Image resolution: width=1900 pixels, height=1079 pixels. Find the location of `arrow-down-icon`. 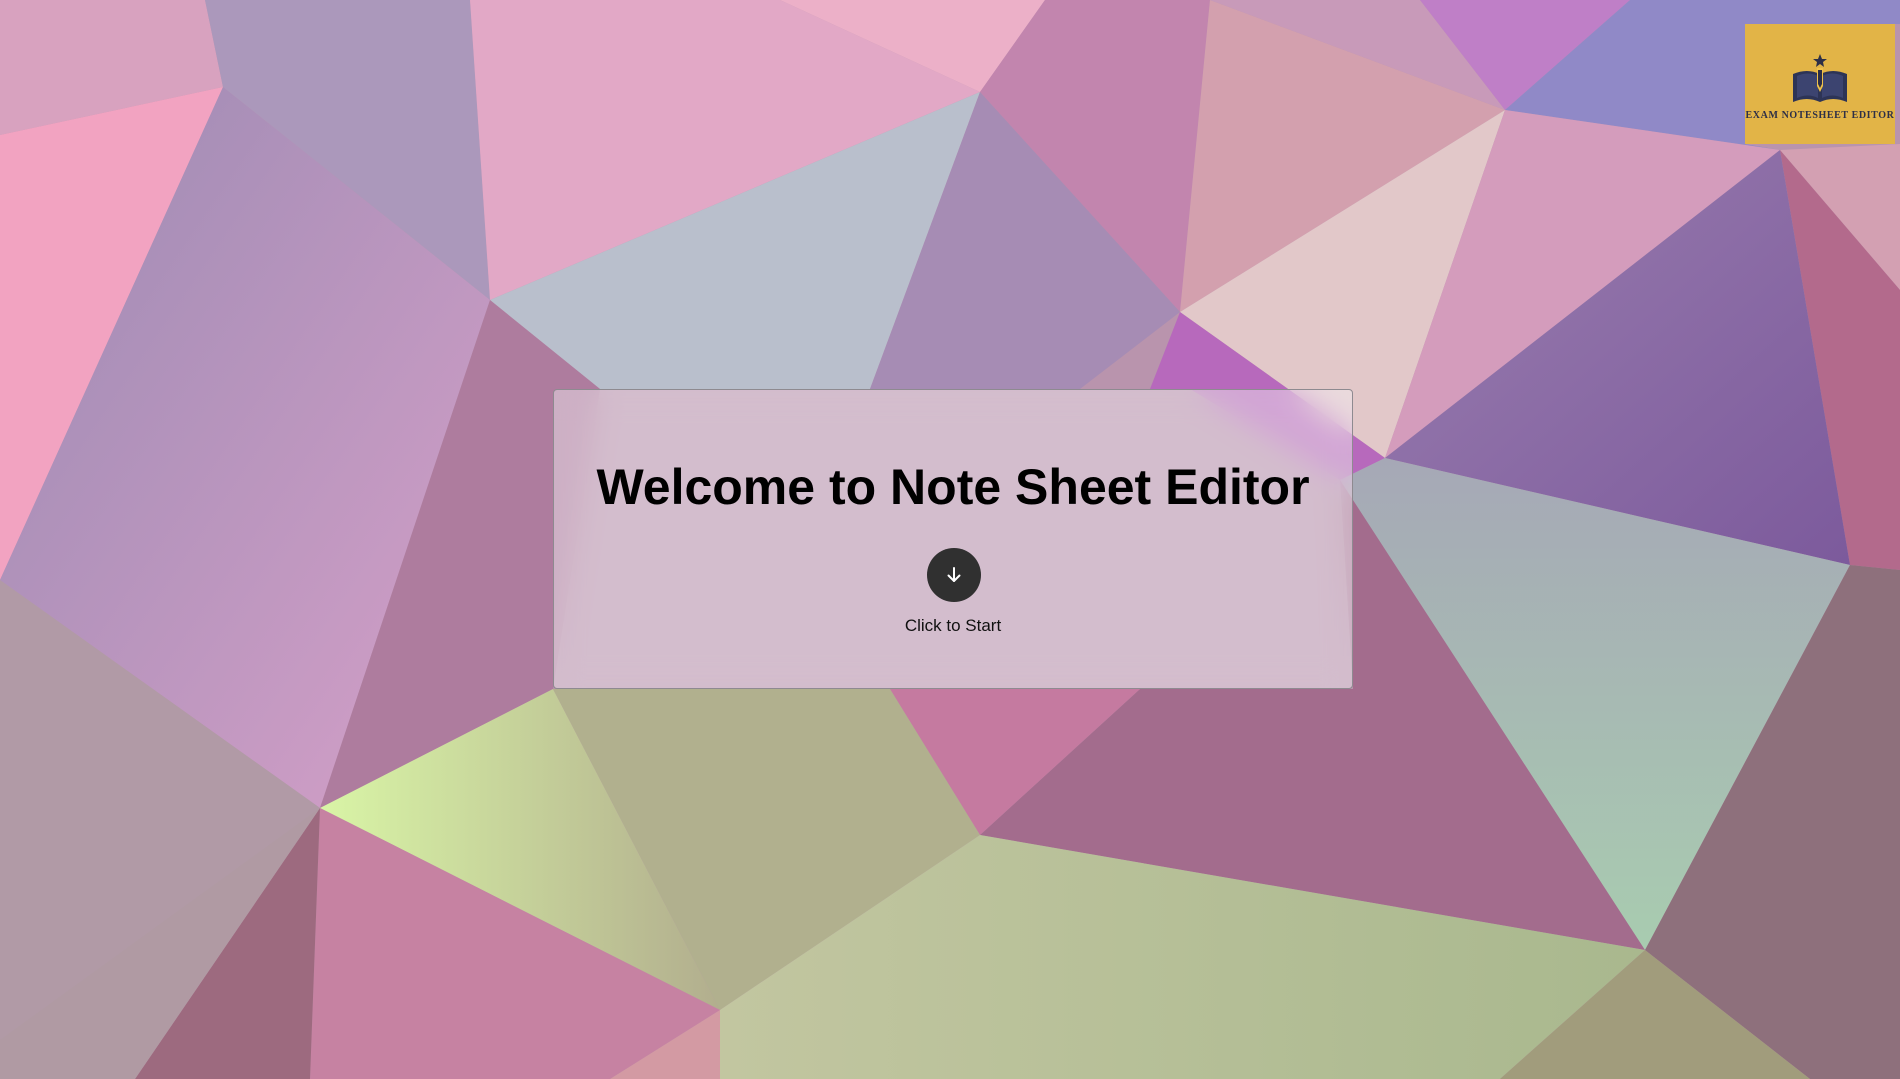

arrow-down-icon is located at coordinates (954, 574).